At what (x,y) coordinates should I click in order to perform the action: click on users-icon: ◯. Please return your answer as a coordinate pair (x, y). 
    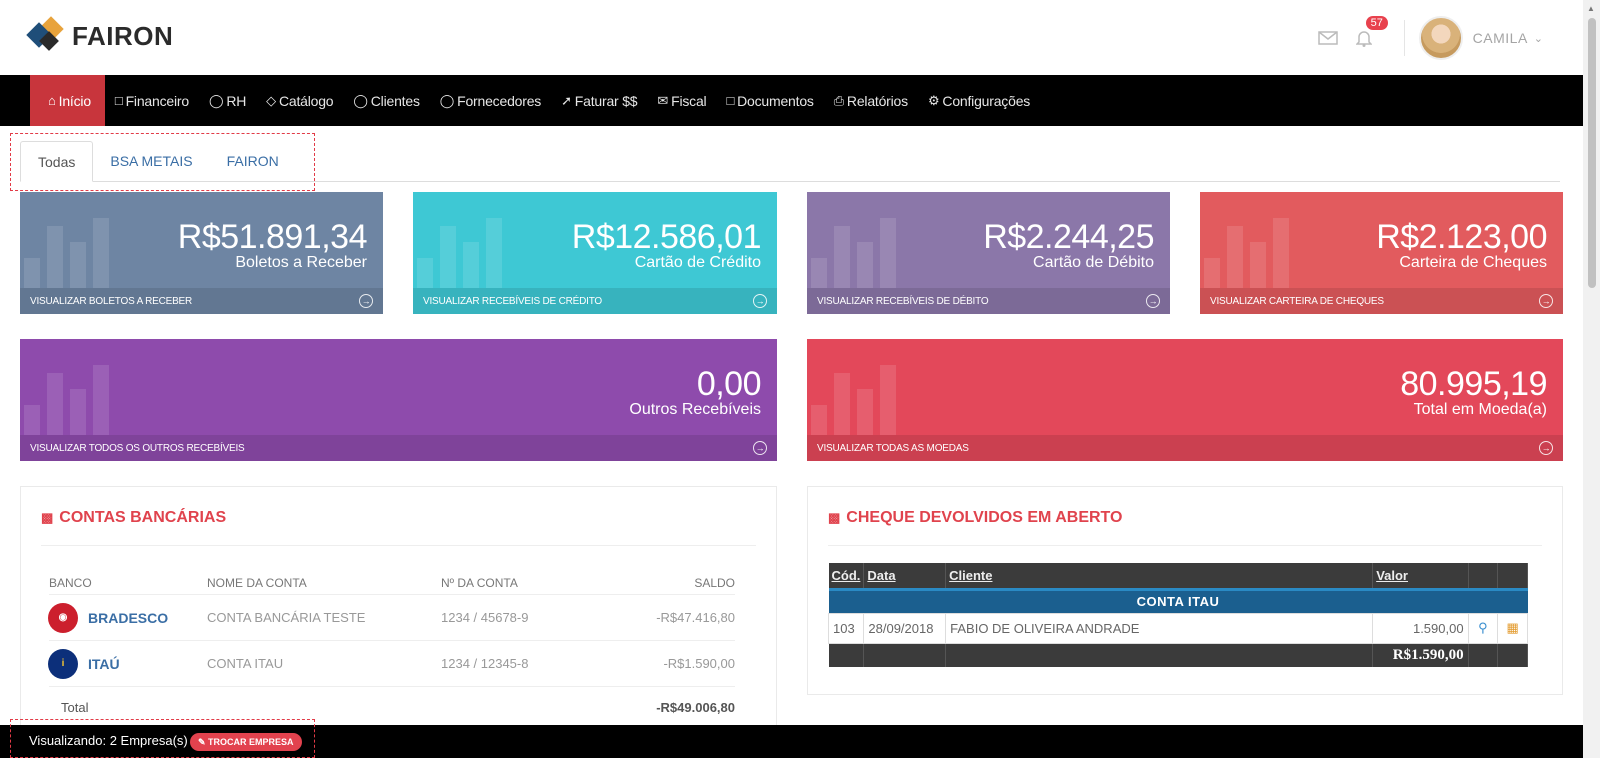
    Looking at the image, I should click on (216, 100).